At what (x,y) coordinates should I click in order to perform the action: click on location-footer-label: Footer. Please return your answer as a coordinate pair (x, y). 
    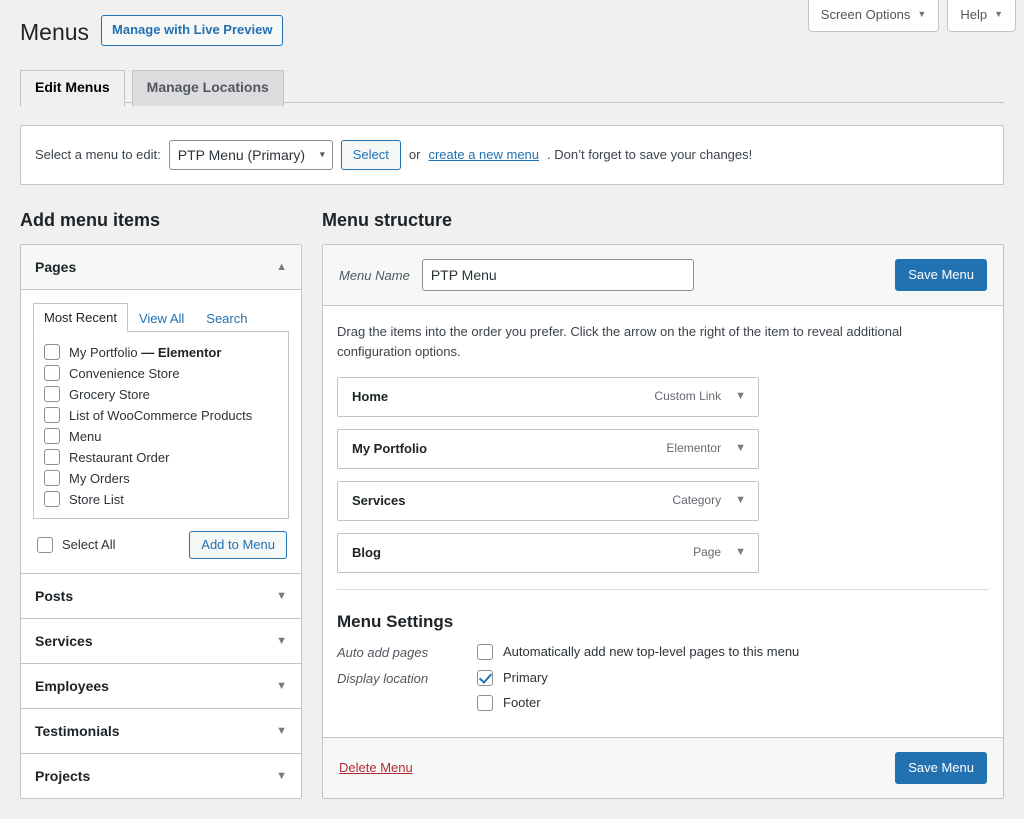
    Looking at the image, I should click on (522, 703).